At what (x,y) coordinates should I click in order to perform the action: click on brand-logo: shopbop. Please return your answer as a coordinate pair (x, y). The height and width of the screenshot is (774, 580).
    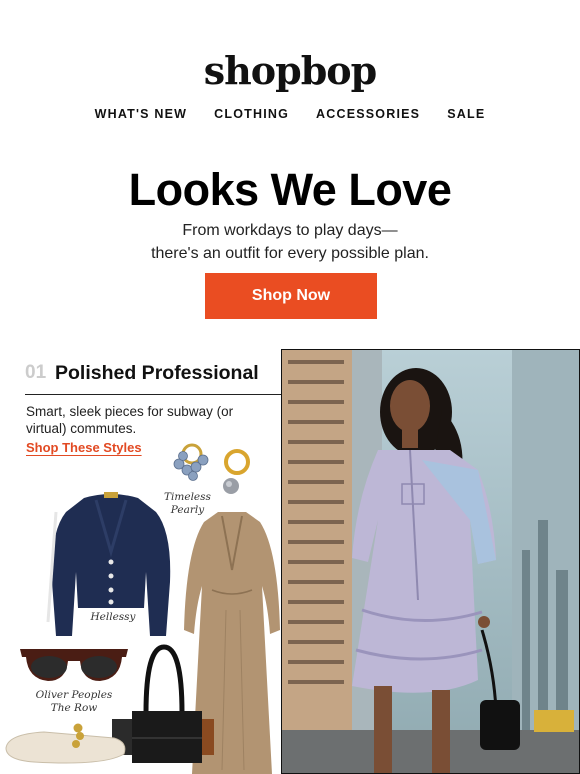
    Looking at the image, I should click on (290, 70).